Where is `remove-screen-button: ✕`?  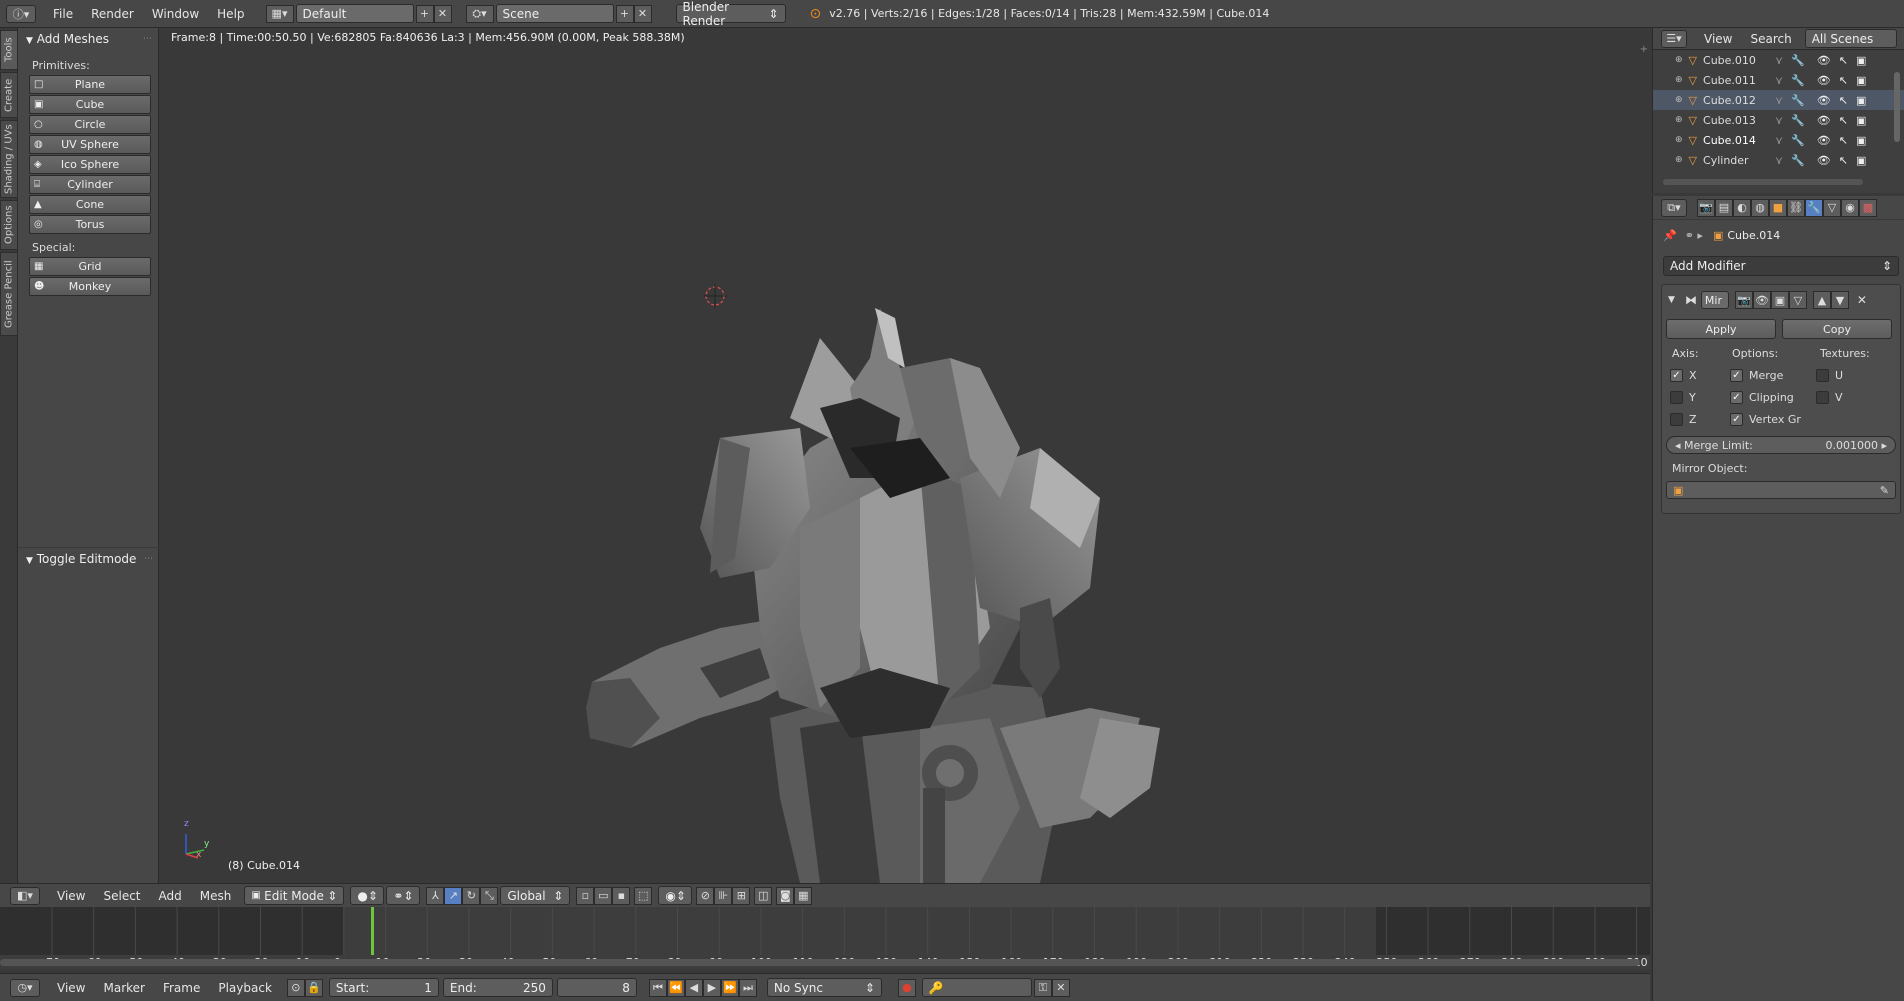 remove-screen-button: ✕ is located at coordinates (442, 13).